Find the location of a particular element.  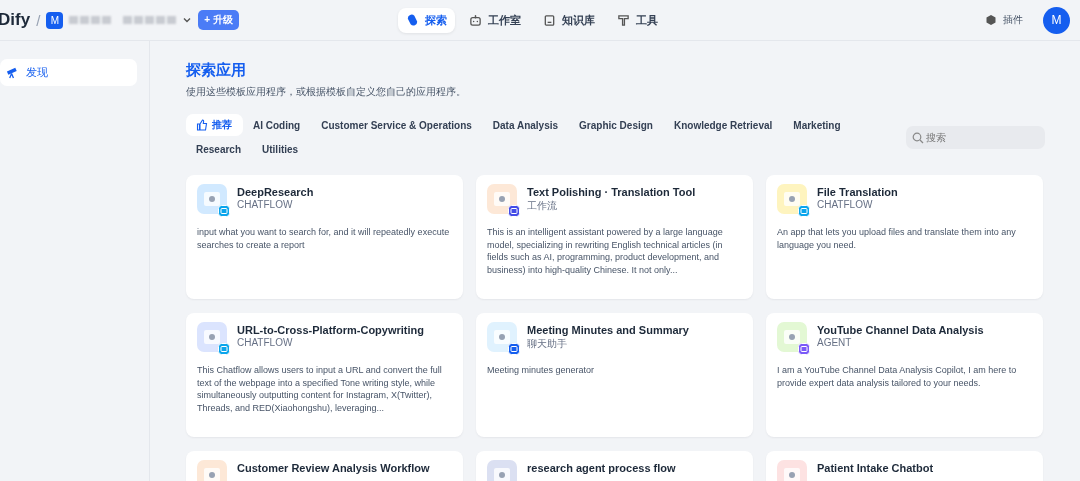

sidebar-item: 发现 is located at coordinates (68, 72).